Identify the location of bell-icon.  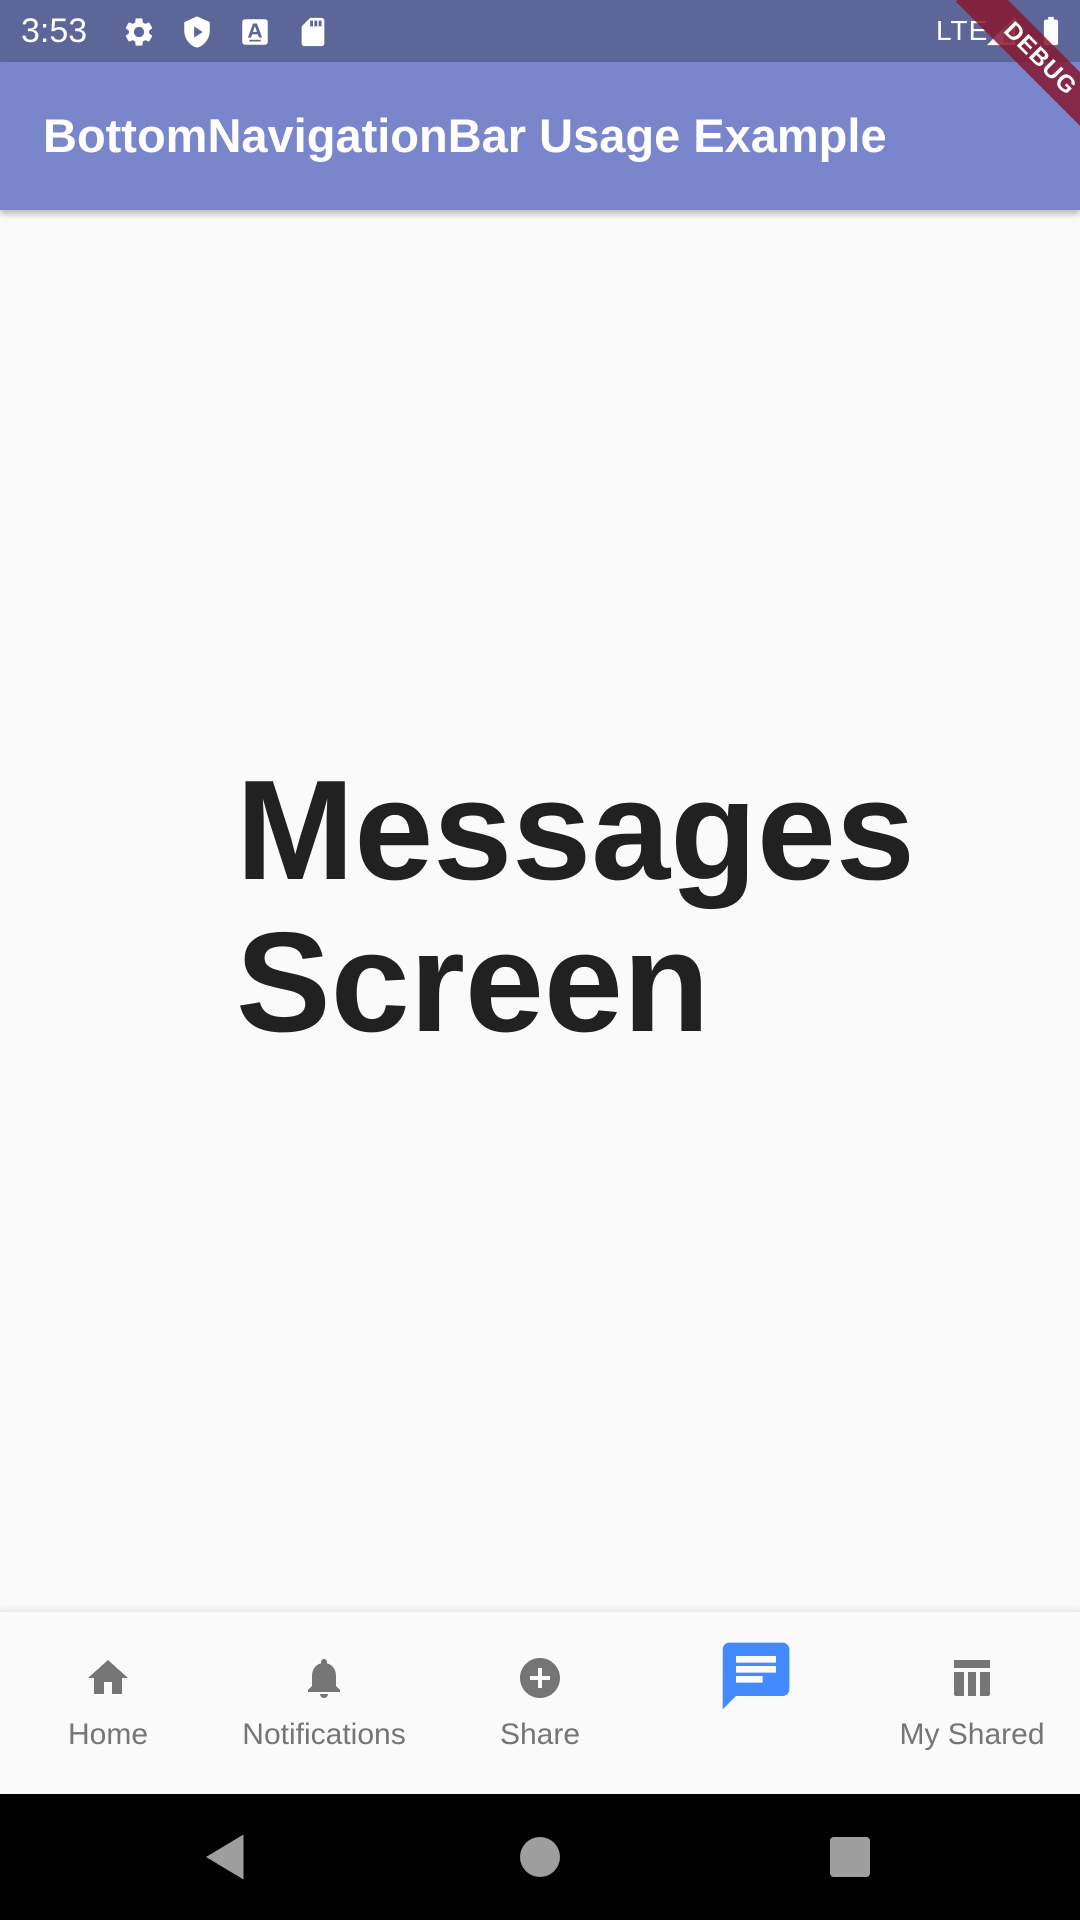
(324, 1678).